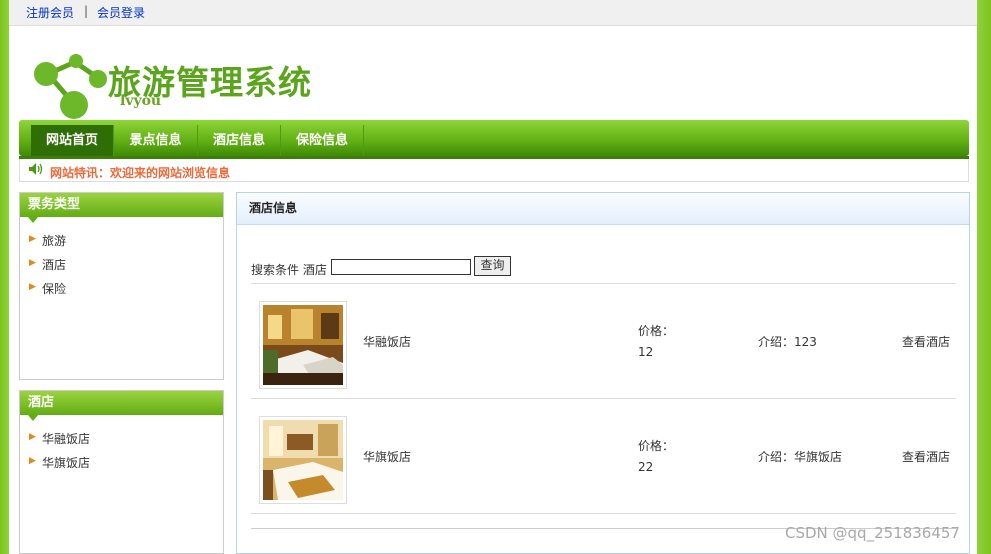 This screenshot has width=991, height=554. What do you see at coordinates (603, 455) in the screenshot?
I see `list-item: 华旗饭店 价格： 22 介绍：华旗饭店 查看酒店` at bounding box center [603, 455].